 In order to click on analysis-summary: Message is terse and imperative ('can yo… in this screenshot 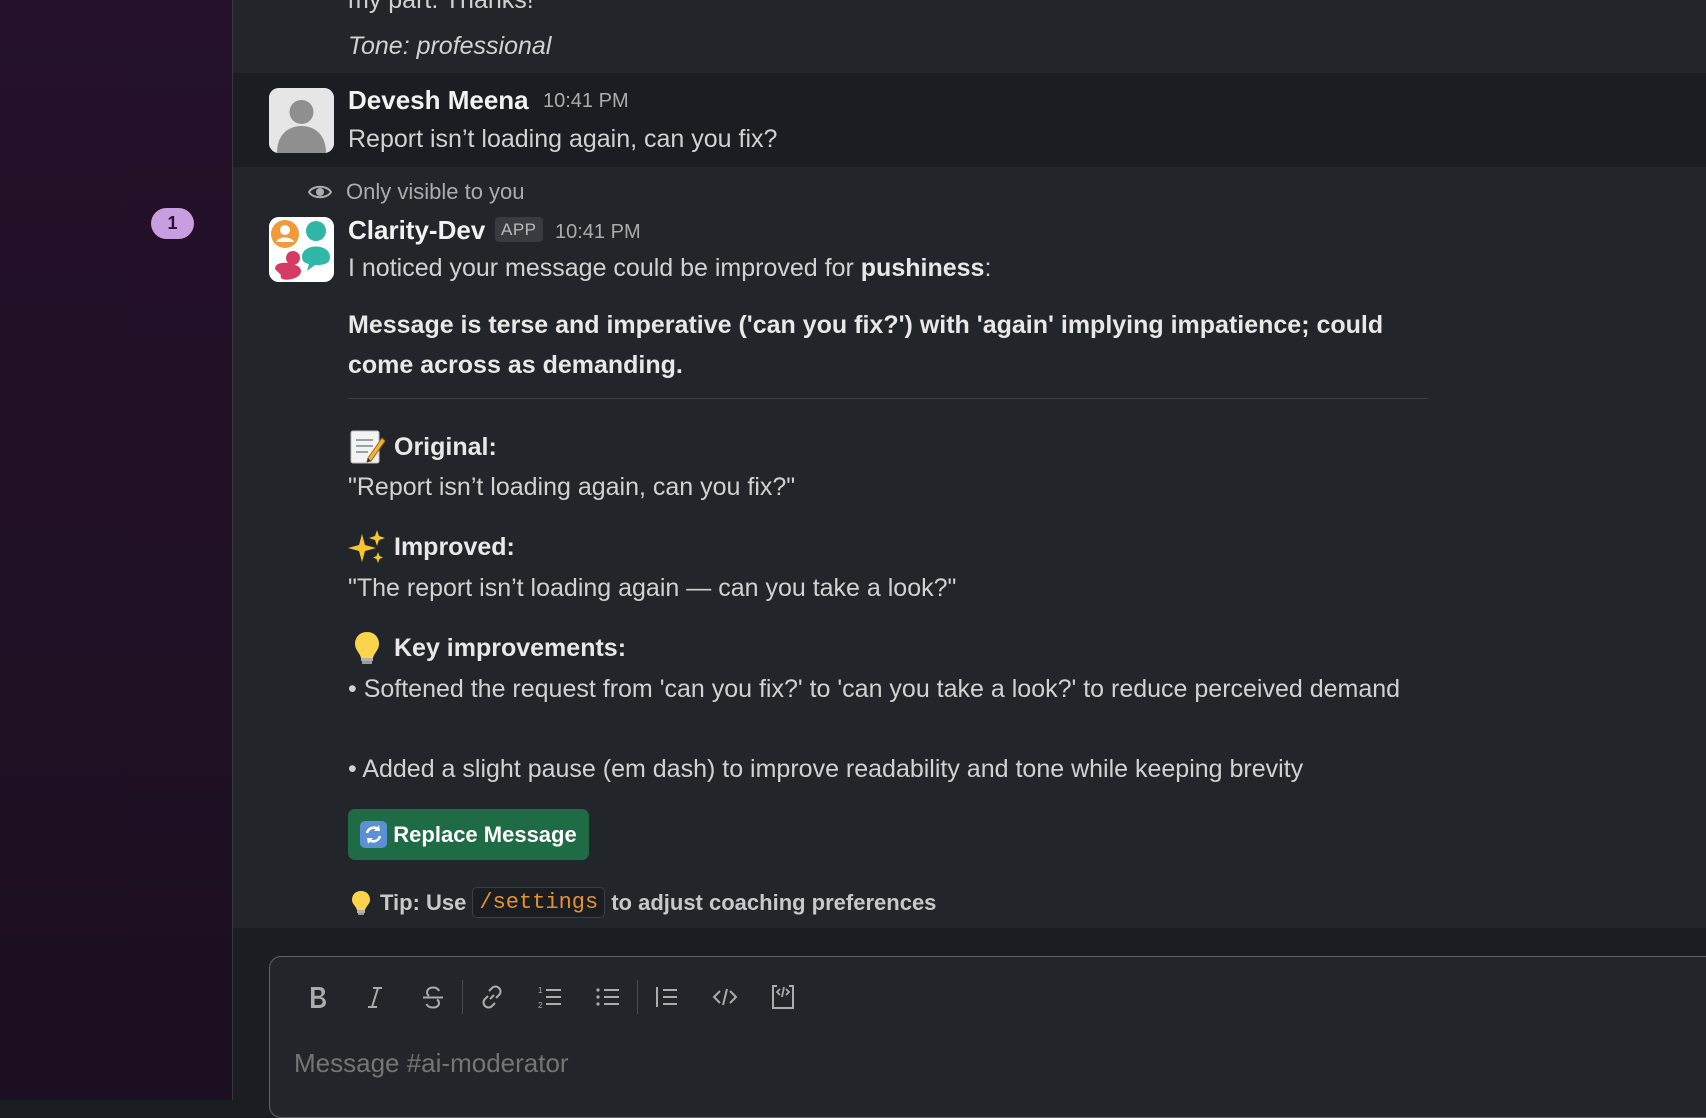, I will do `click(866, 345)`.